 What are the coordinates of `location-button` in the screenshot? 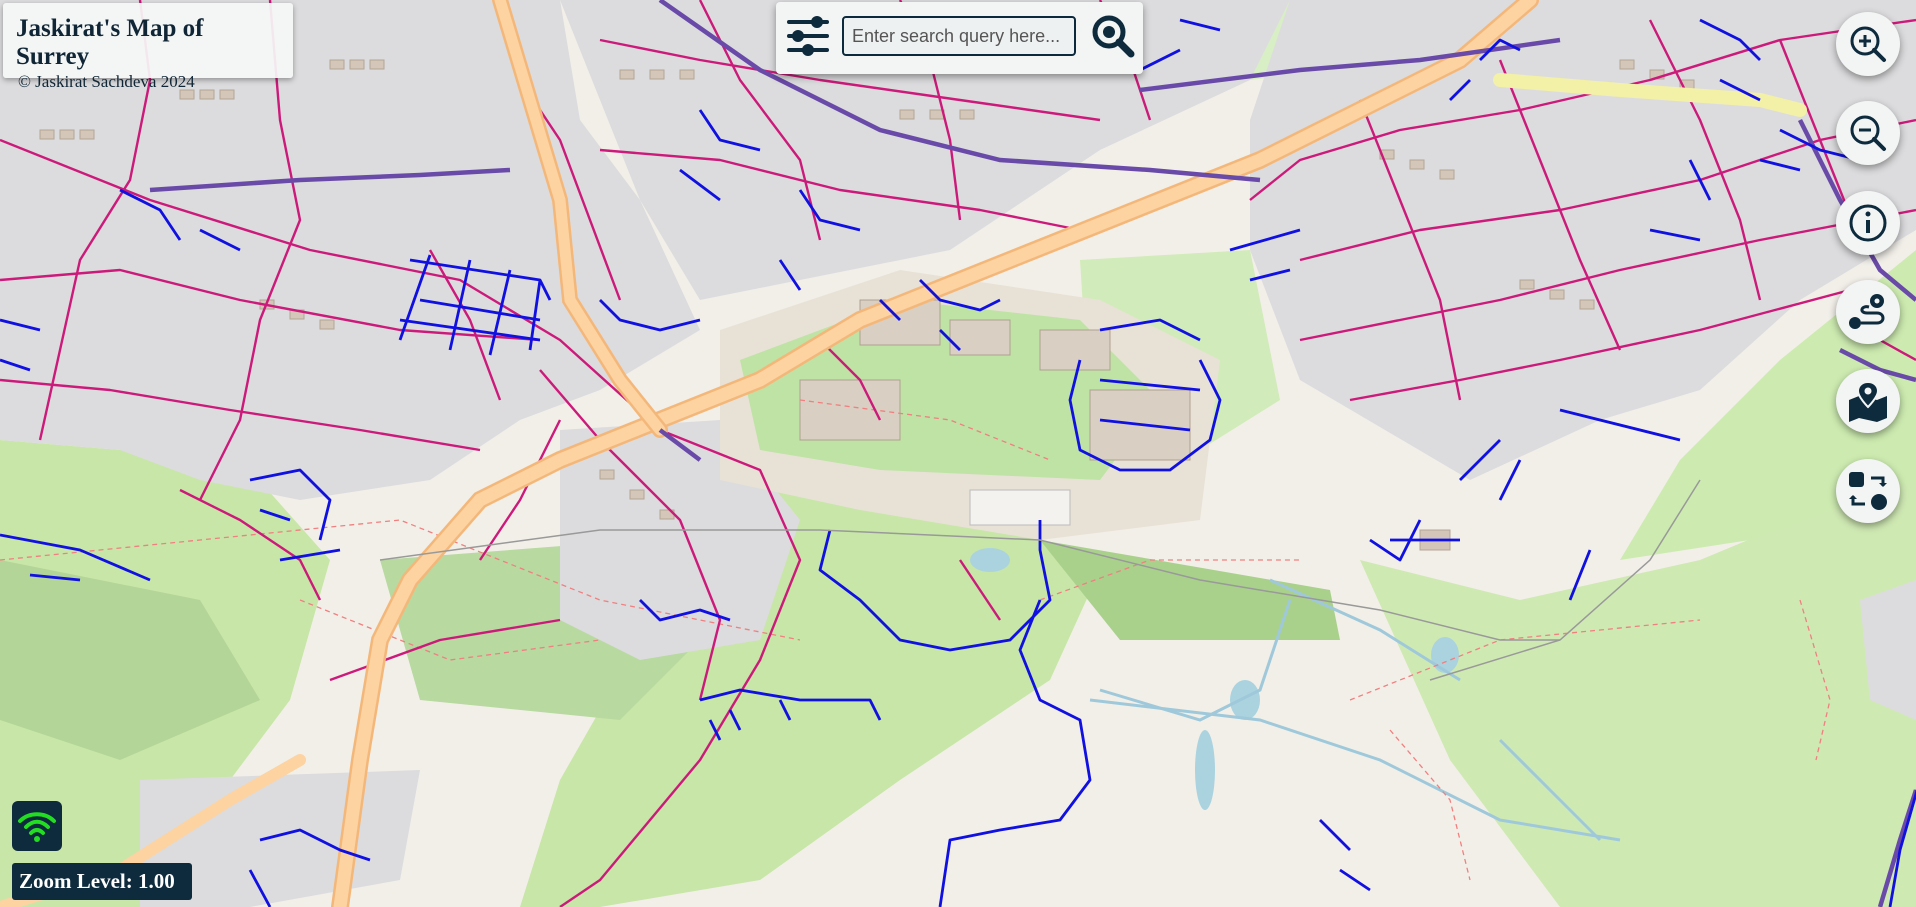 It's located at (1868, 401).